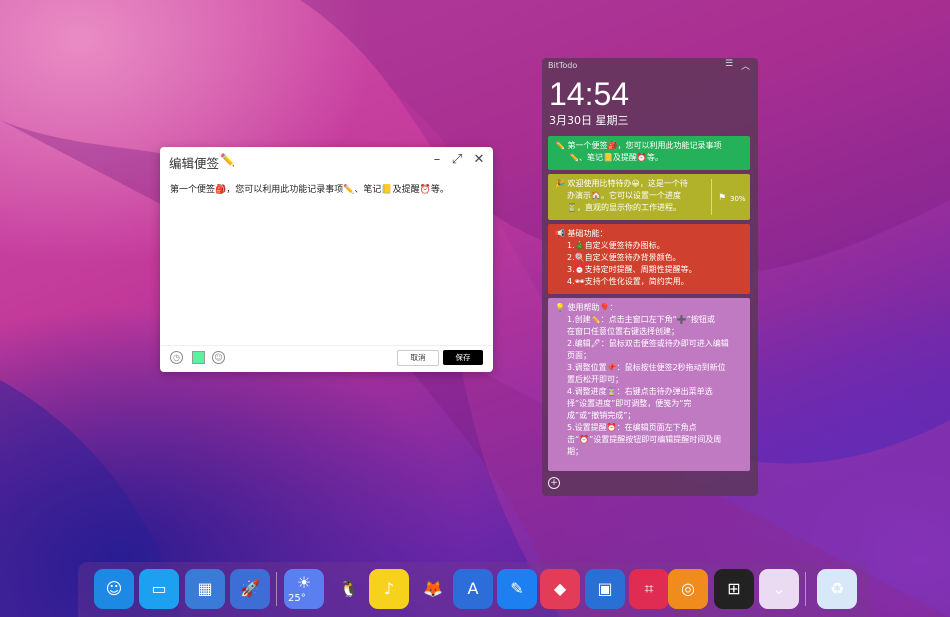  I want to click on music-icon: ♪, so click(389, 589).